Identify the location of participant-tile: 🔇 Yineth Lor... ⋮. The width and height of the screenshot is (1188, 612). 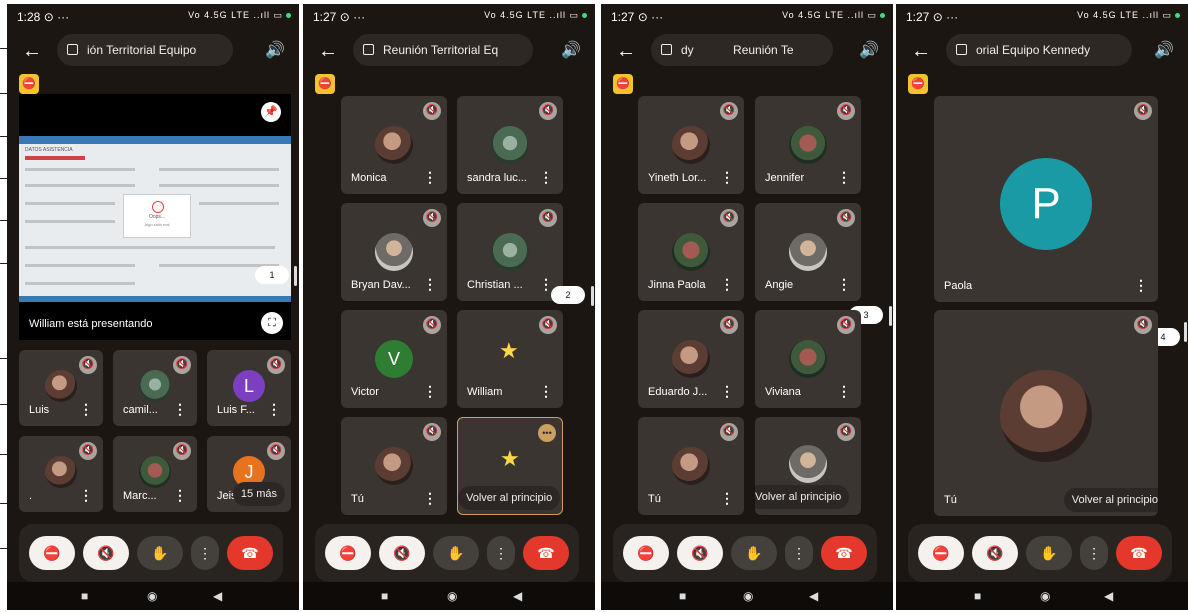
(691, 145).